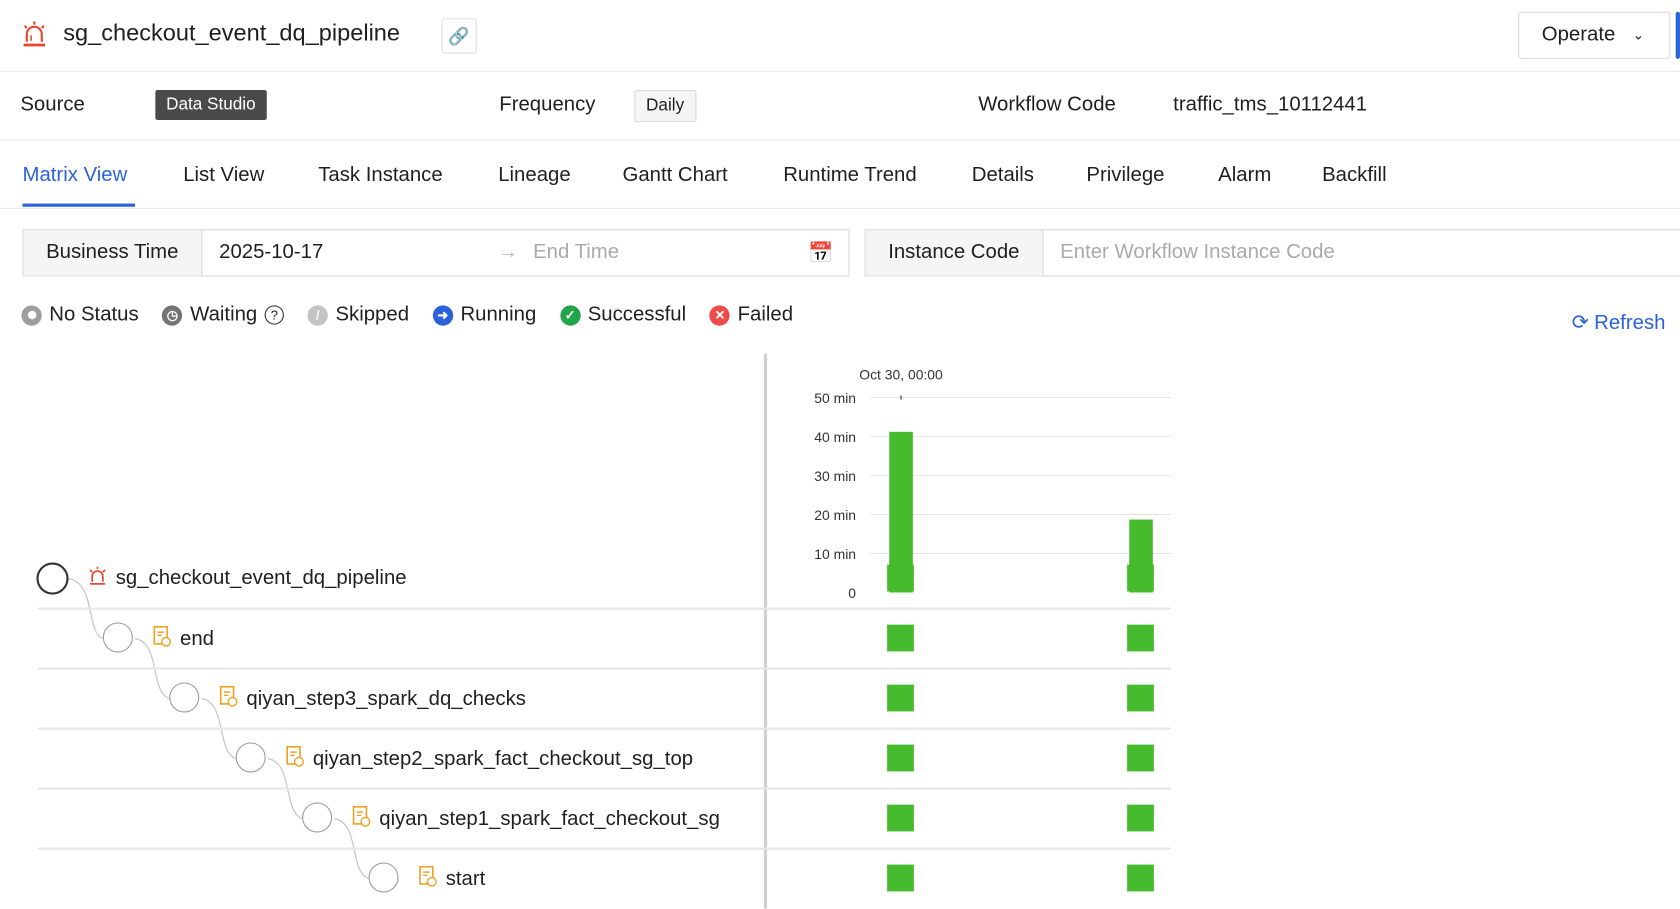  I want to click on y-tick-label: 0, so click(852, 593).